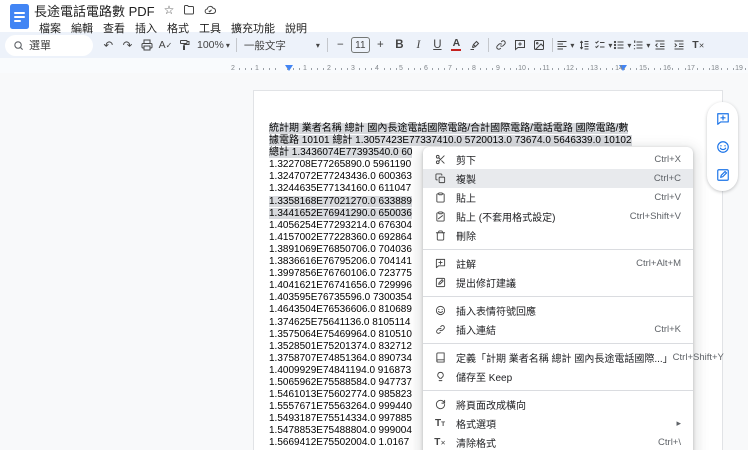 Image resolution: width=748 pixels, height=450 pixels. I want to click on redo-button: ↷, so click(127, 45).